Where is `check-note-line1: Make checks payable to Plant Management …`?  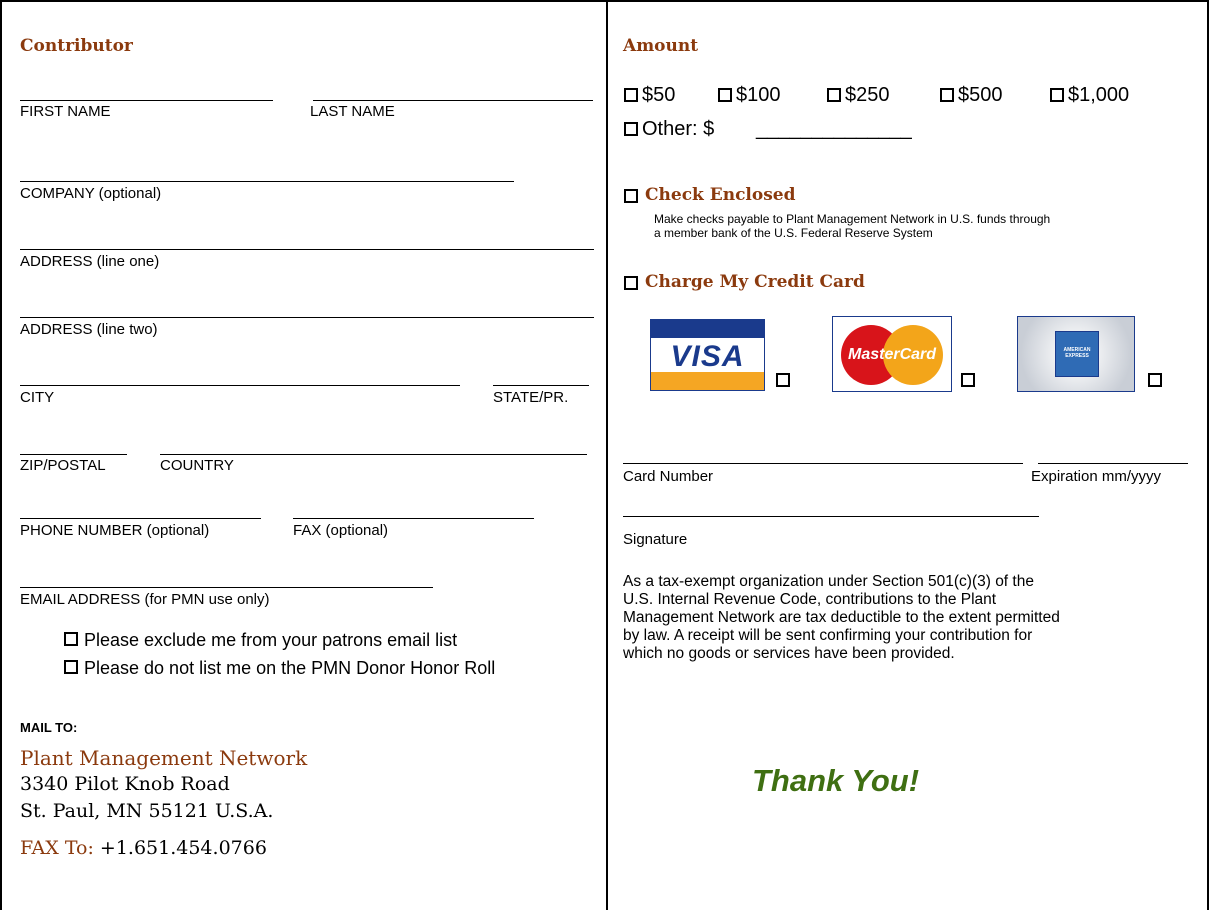
check-note-line1: Make checks payable to Plant Management … is located at coordinates (852, 219).